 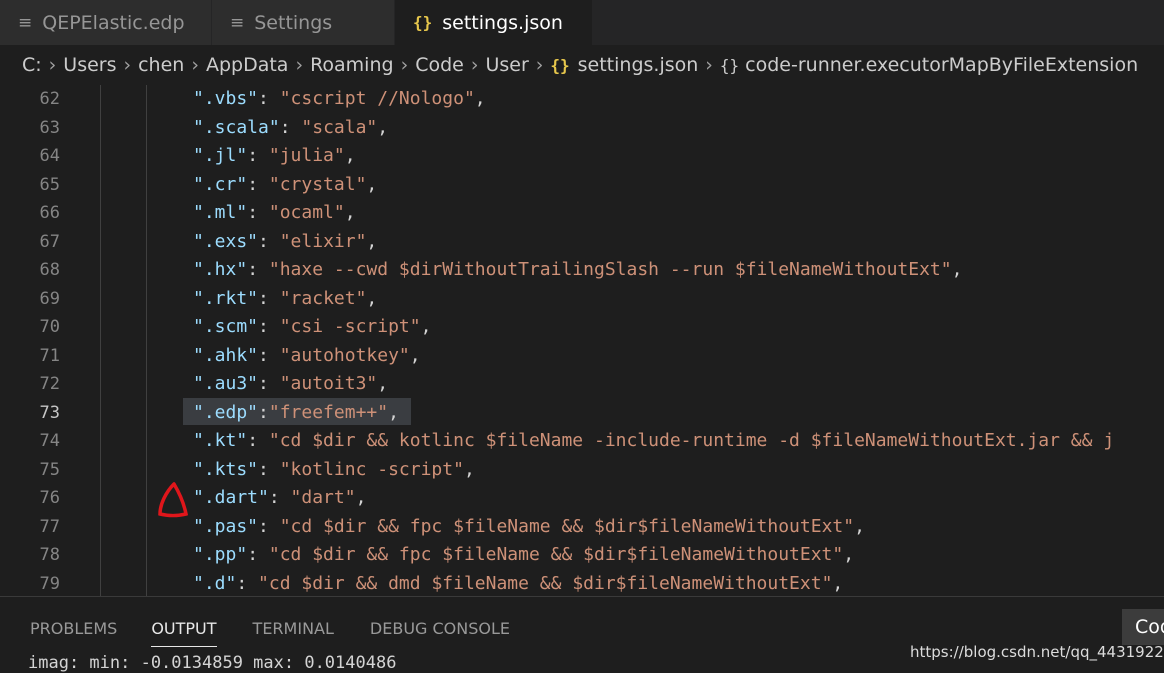 What do you see at coordinates (941, 65) in the screenshot?
I see `breadcrumb-symbol: code-runner.executorMapByFileExtension` at bounding box center [941, 65].